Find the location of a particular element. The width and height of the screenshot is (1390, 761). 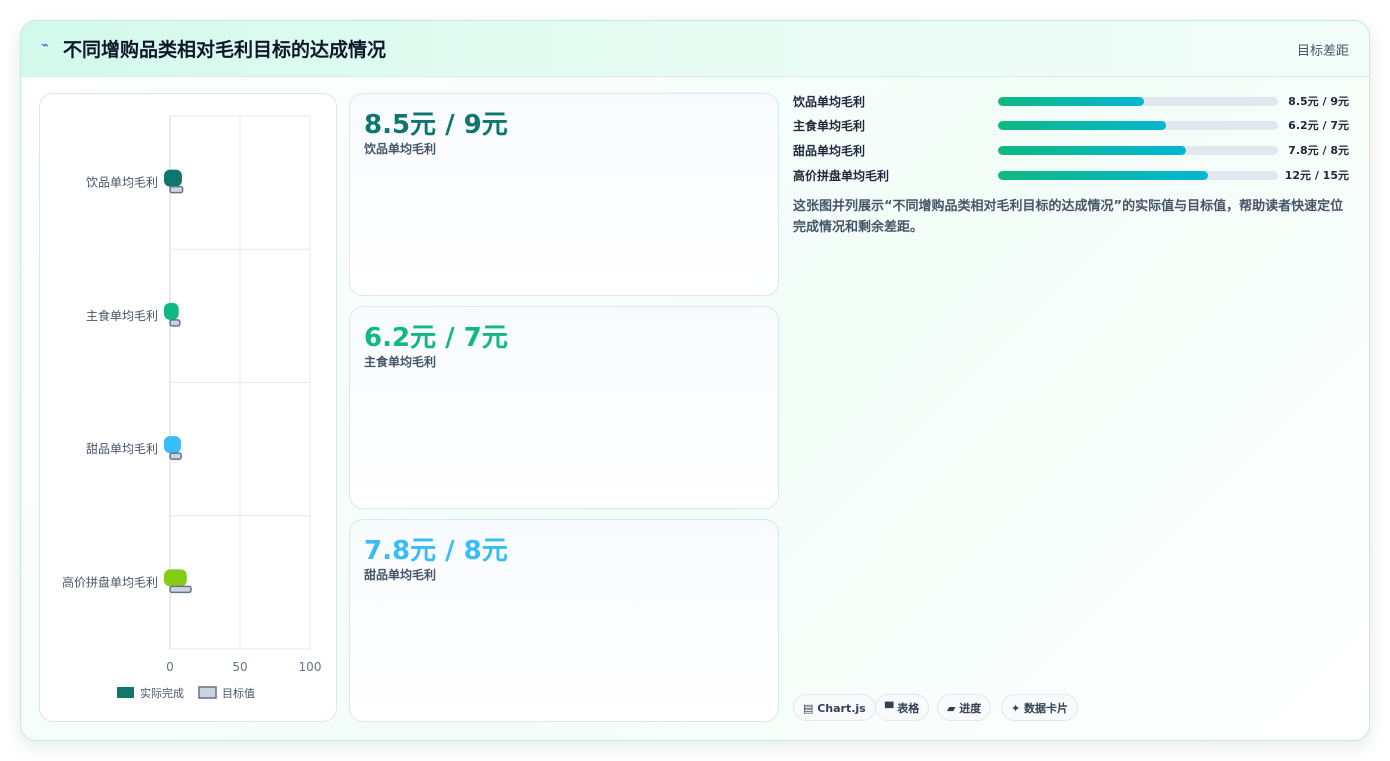

progress-row: 甜品单均毛利 7.8元 / 8元 is located at coordinates (1071, 150).